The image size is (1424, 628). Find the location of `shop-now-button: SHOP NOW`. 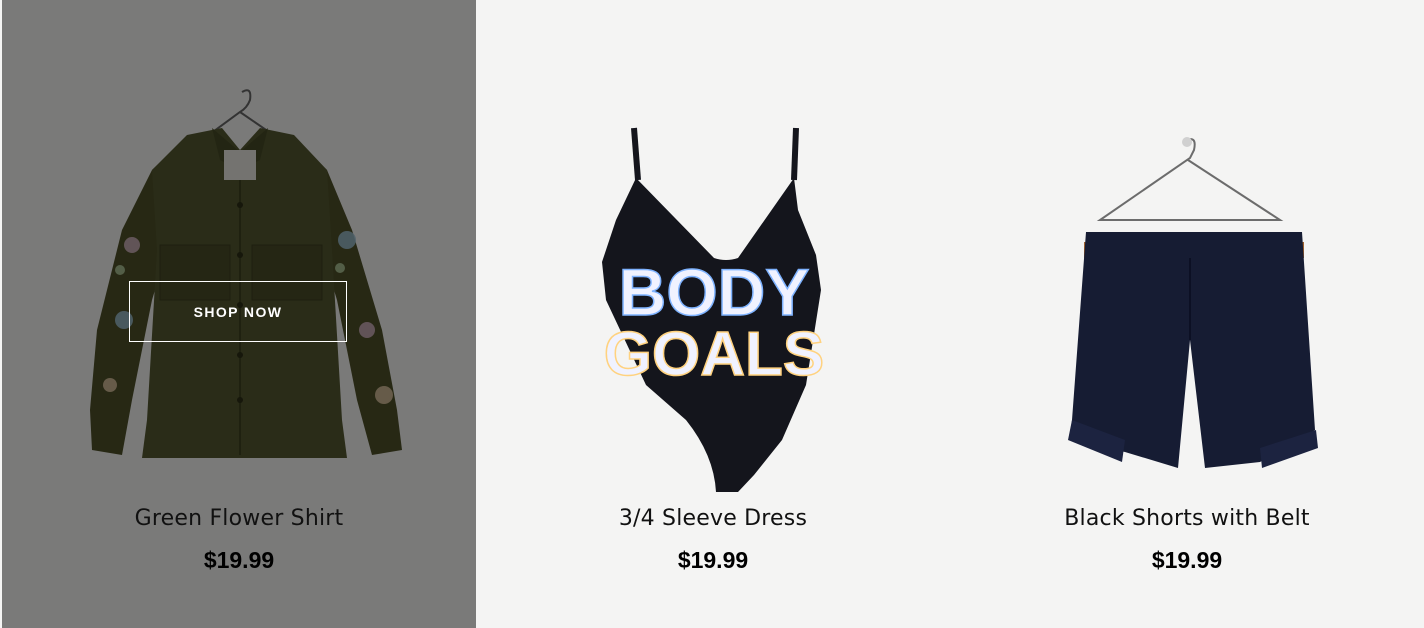

shop-now-button: SHOP NOW is located at coordinates (238, 311).